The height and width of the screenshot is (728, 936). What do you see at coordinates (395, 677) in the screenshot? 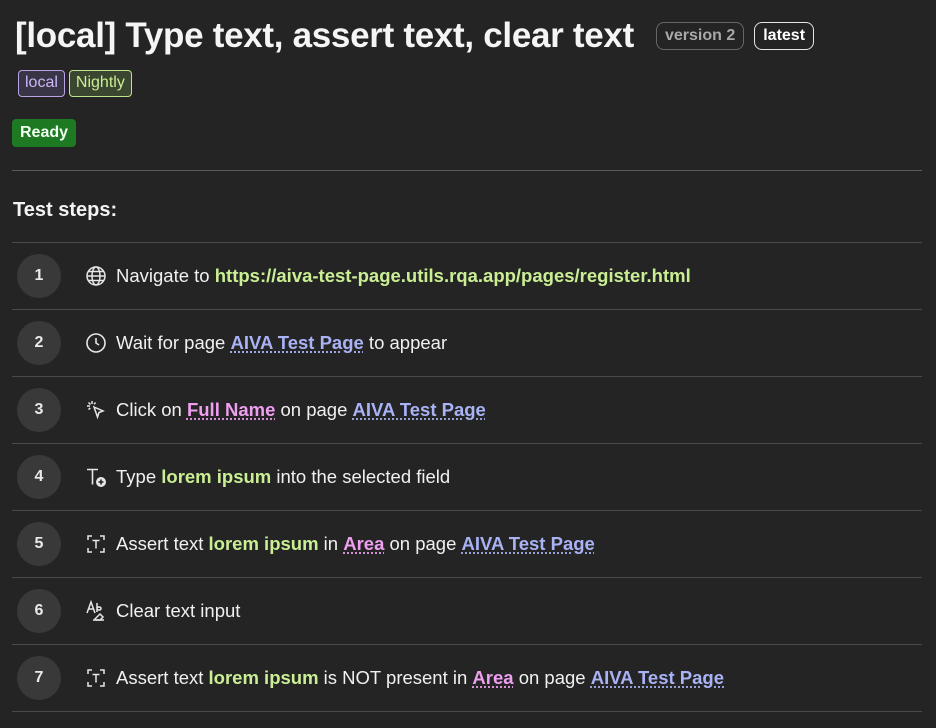
I see `step-label: is NOT present in` at bounding box center [395, 677].